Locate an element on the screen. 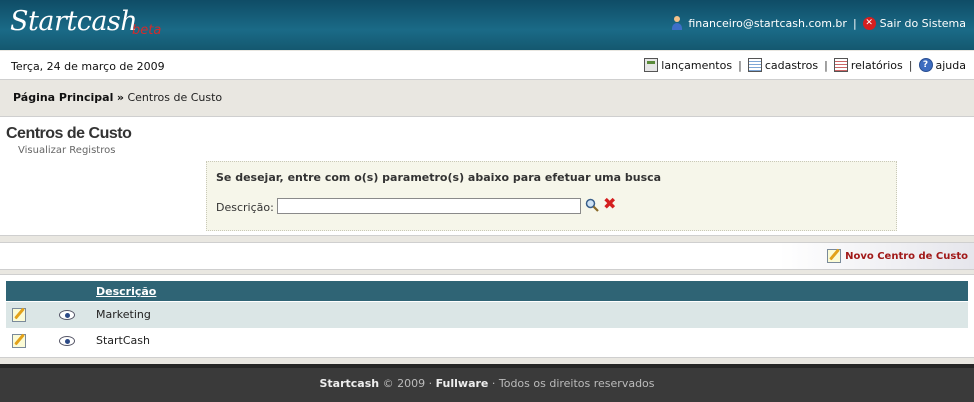 The image size is (974, 402). calculator-icon is located at coordinates (651, 65).